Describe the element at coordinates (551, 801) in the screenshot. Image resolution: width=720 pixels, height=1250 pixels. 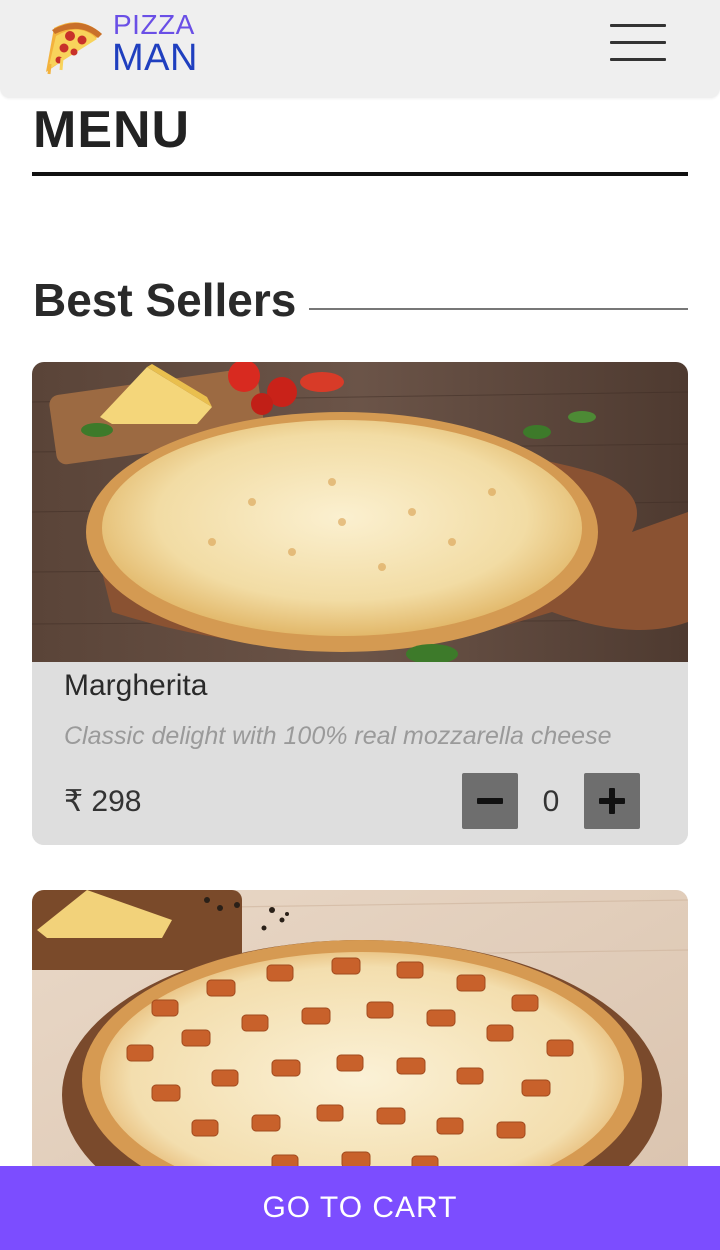
I see `quantity-value: 0` at that location.